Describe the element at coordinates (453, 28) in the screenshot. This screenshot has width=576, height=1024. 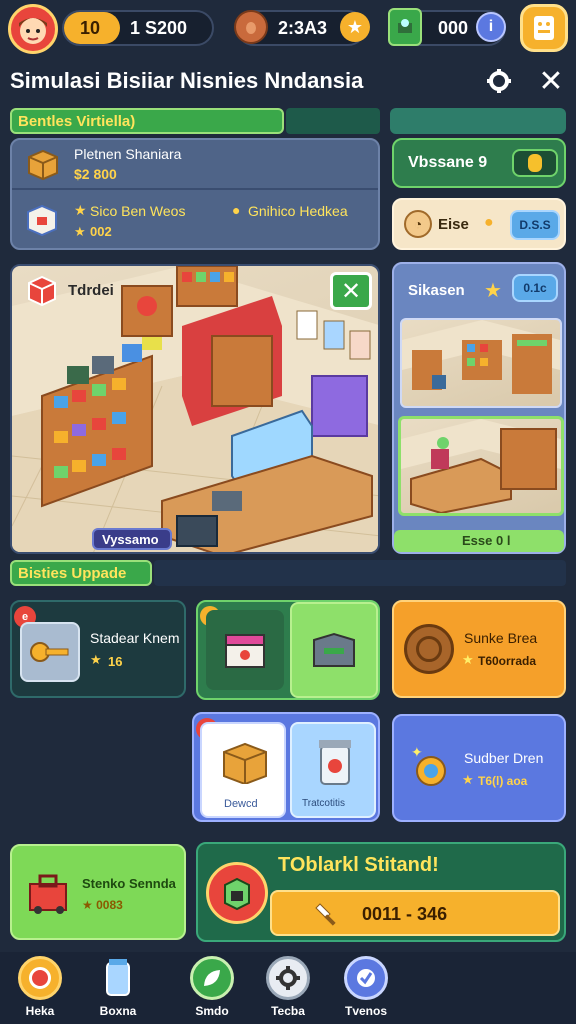
I see `gems-value: 000` at that location.